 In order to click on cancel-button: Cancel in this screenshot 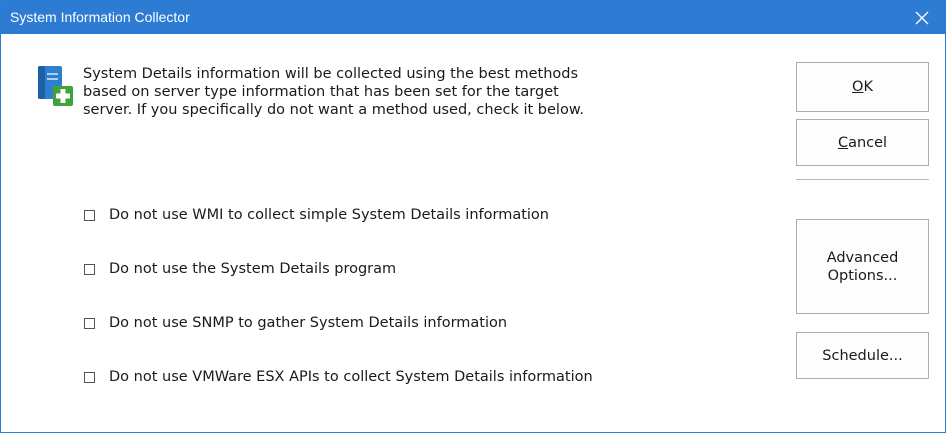, I will do `click(862, 142)`.